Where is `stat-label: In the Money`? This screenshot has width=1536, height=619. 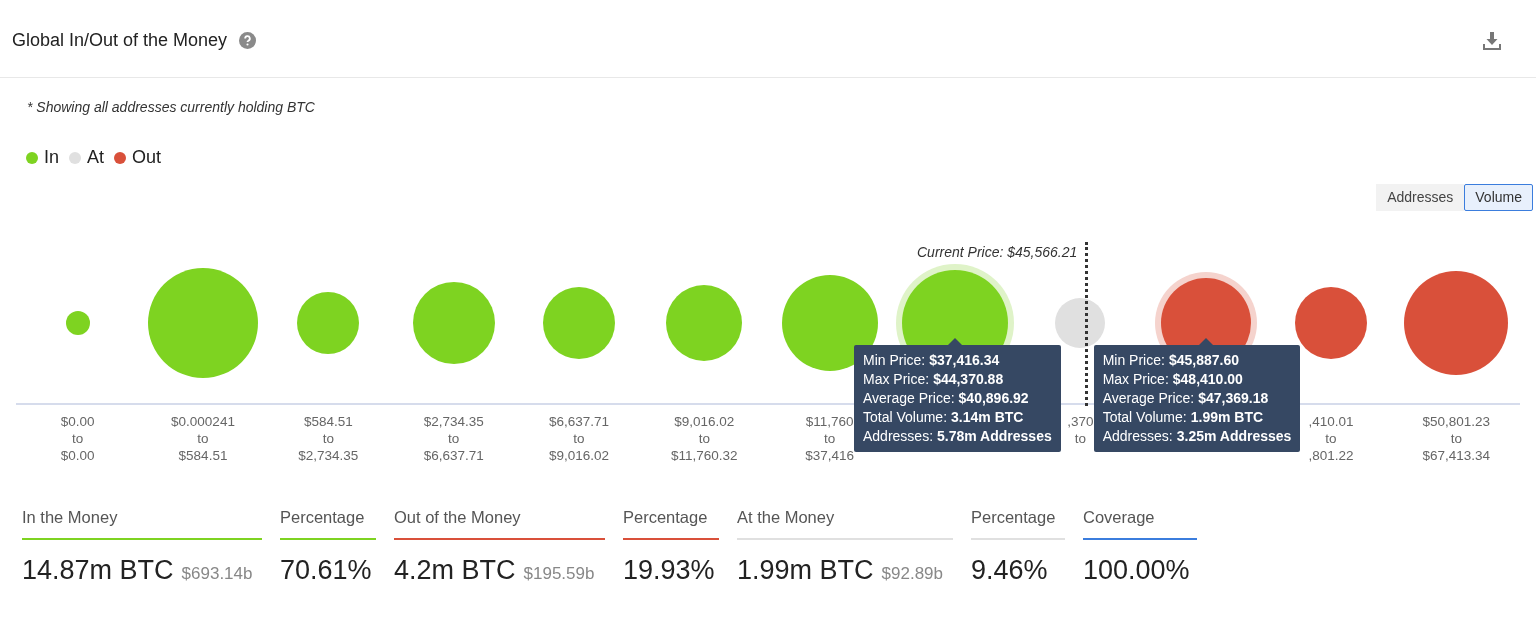 stat-label: In the Money is located at coordinates (70, 517).